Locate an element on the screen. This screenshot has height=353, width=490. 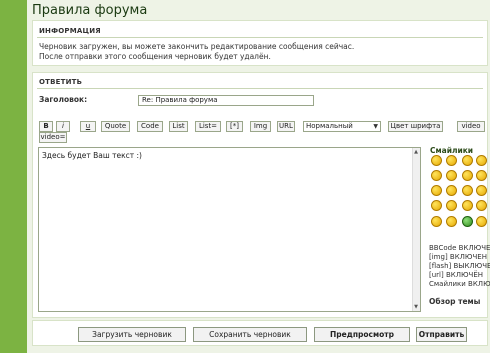
idea-icon is located at coordinates (481, 205).